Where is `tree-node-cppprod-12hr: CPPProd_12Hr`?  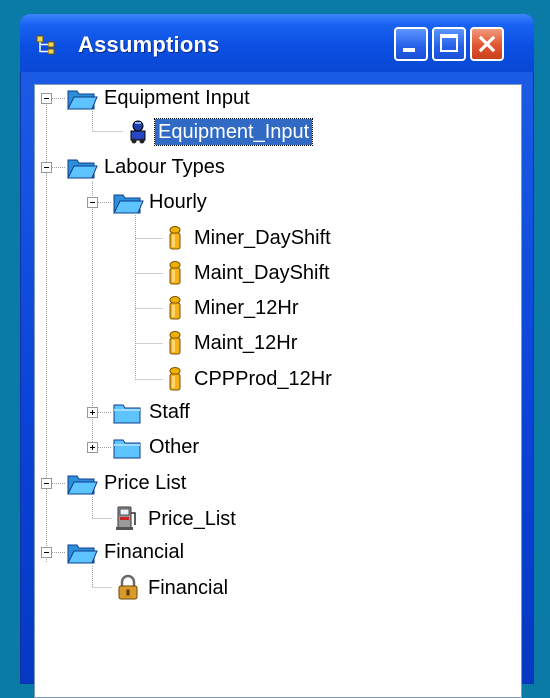
tree-node-cppprod-12hr: CPPProd_12Hr is located at coordinates (263, 379).